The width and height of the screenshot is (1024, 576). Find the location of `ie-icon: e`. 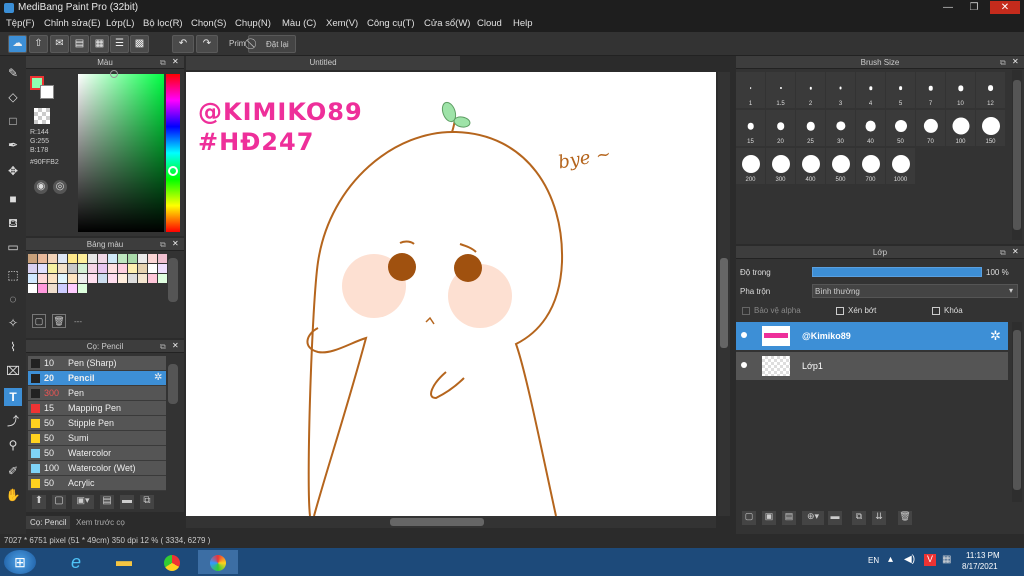

ie-icon: e is located at coordinates (76, 562).